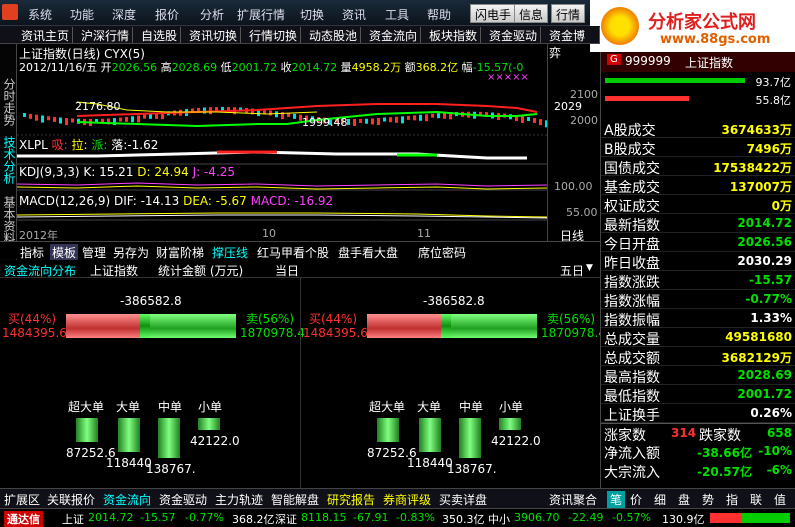 This screenshot has width=795, height=527. I want to click on tab-fund-flow: 资金流向, so click(394, 35).